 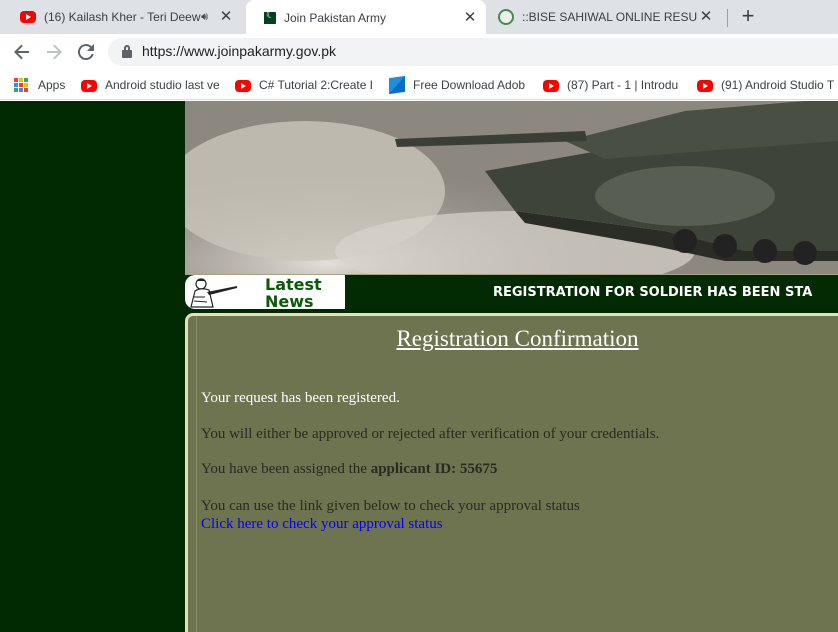 I want to click on page-title: Registration Confirmation, so click(x=517, y=338).